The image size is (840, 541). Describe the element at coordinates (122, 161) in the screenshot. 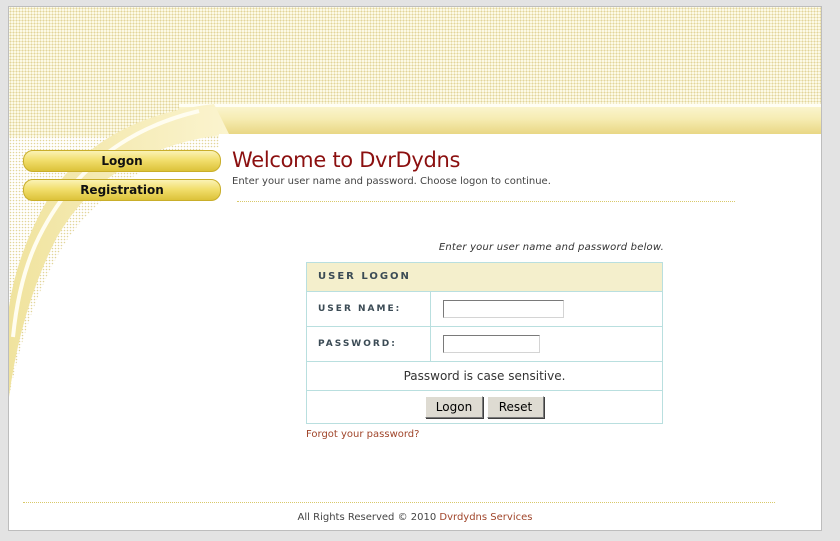

I see `nav-logon-button: Logon` at that location.